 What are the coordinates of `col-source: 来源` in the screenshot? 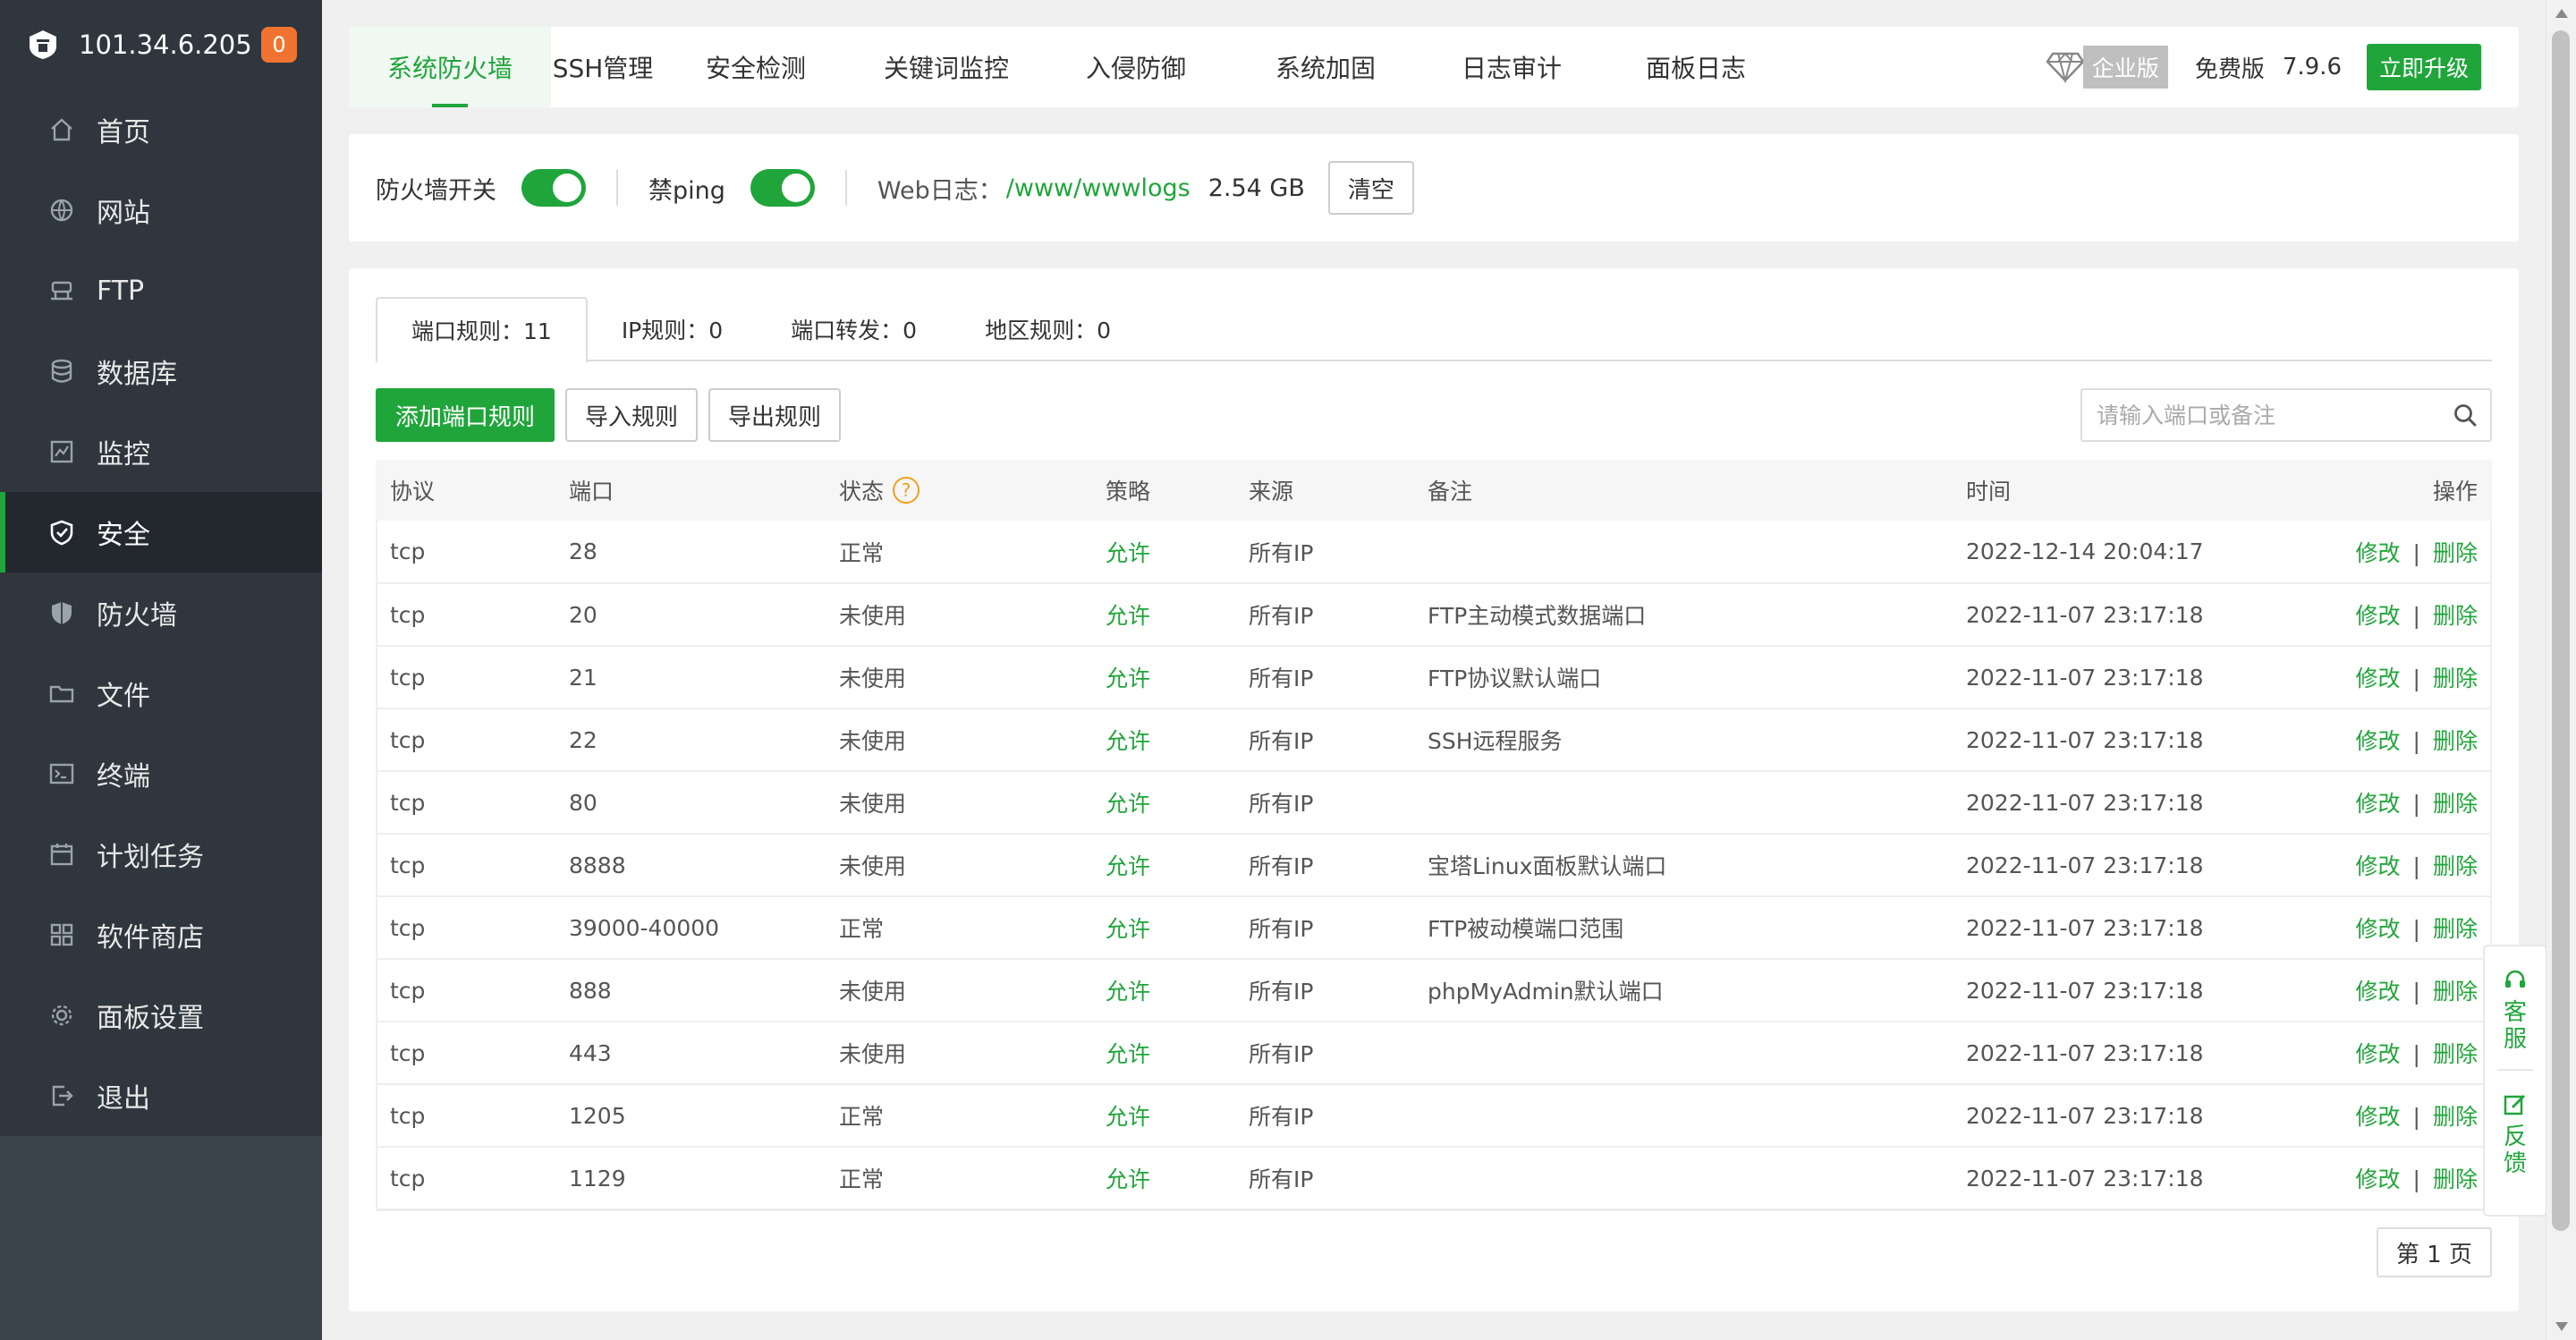 It's located at (1323, 490).